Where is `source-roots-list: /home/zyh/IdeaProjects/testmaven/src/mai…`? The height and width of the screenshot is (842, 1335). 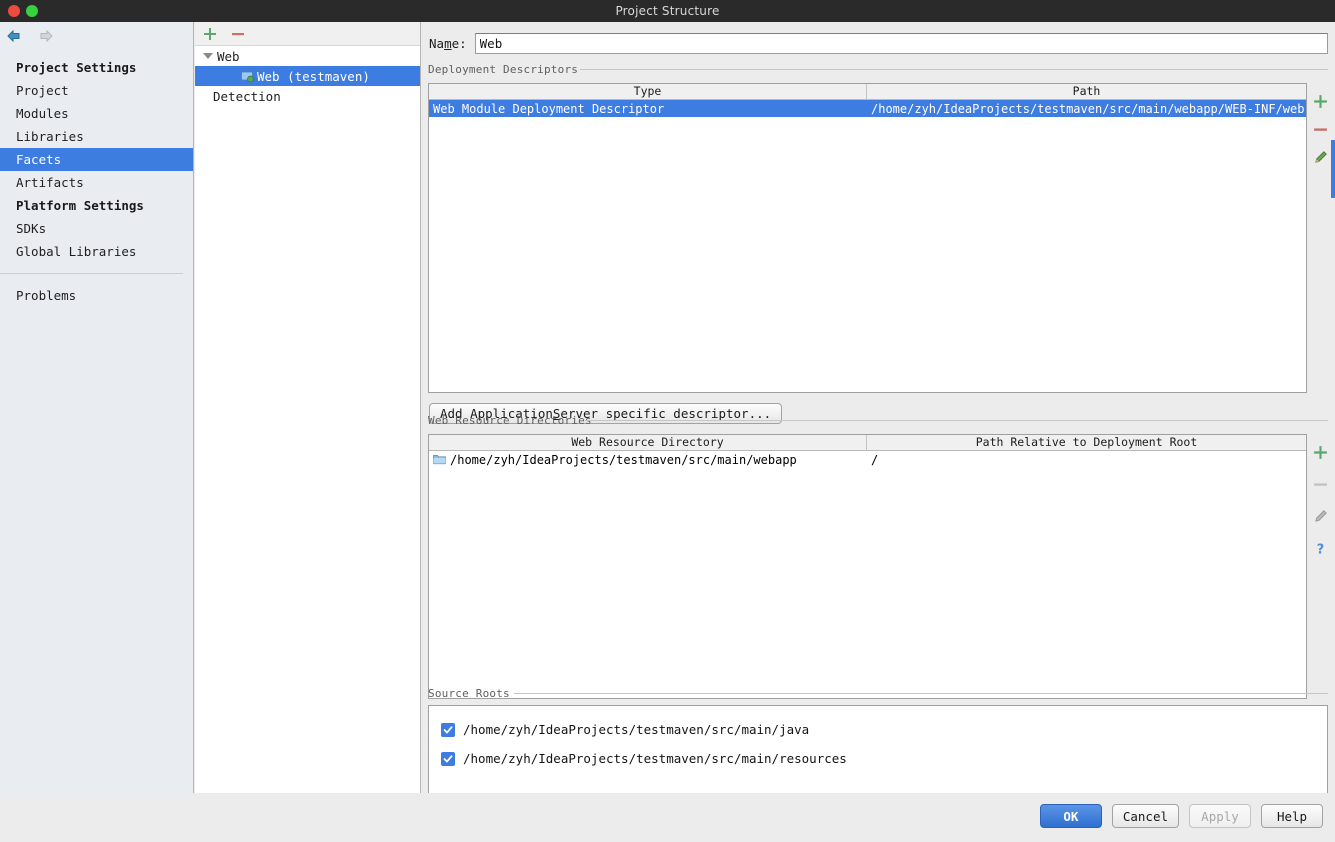
source-roots-list: /home/zyh/IdeaProjects/testmaven/src/mai… is located at coordinates (878, 752).